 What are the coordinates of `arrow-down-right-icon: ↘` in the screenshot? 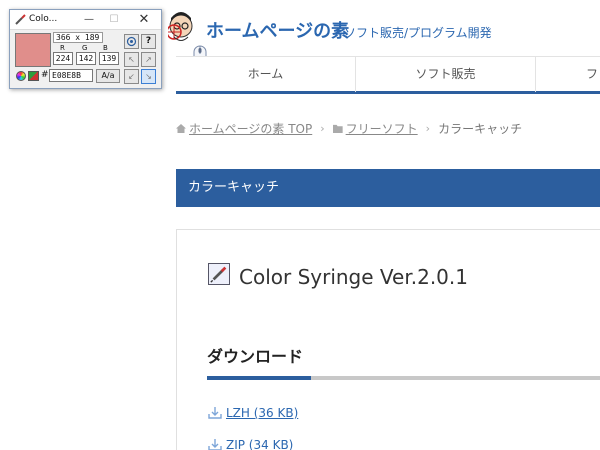 It's located at (148, 76).